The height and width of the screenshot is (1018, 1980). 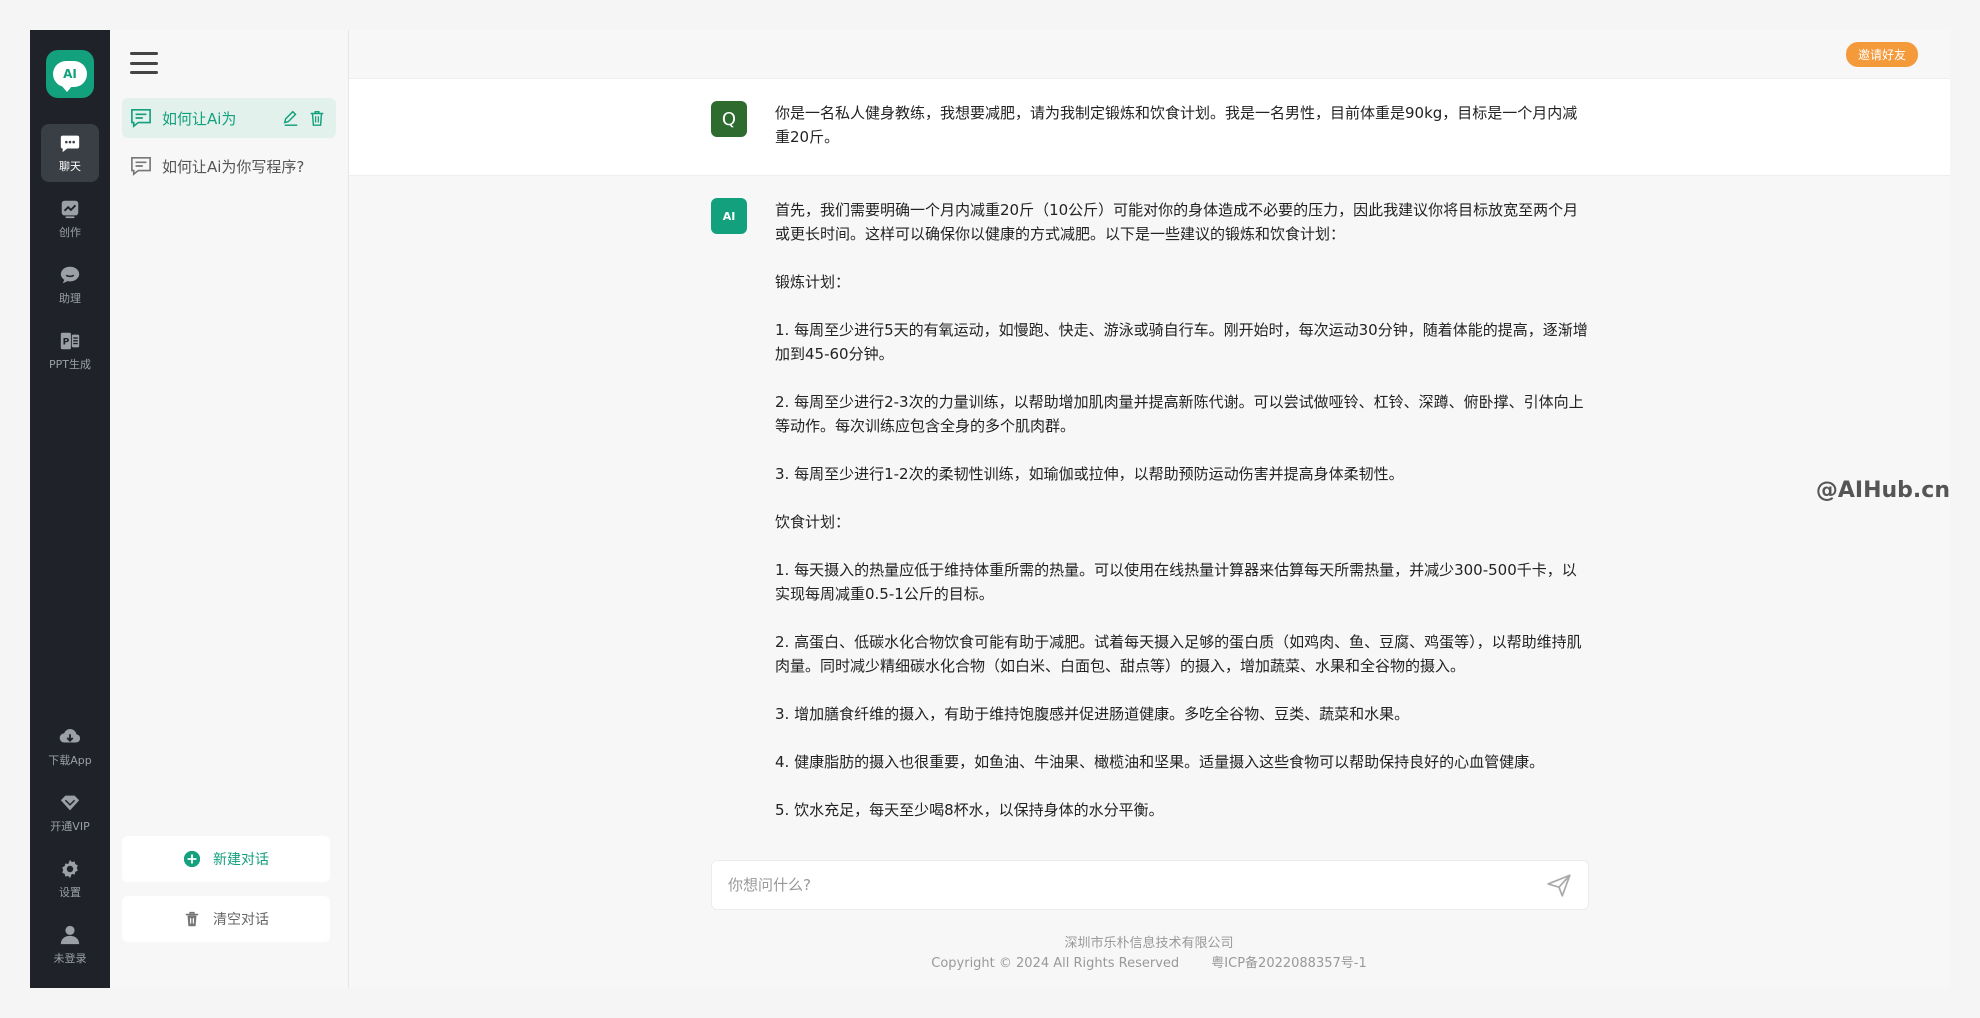 I want to click on conversation-item-active: 如何让Ai为, so click(x=229, y=118).